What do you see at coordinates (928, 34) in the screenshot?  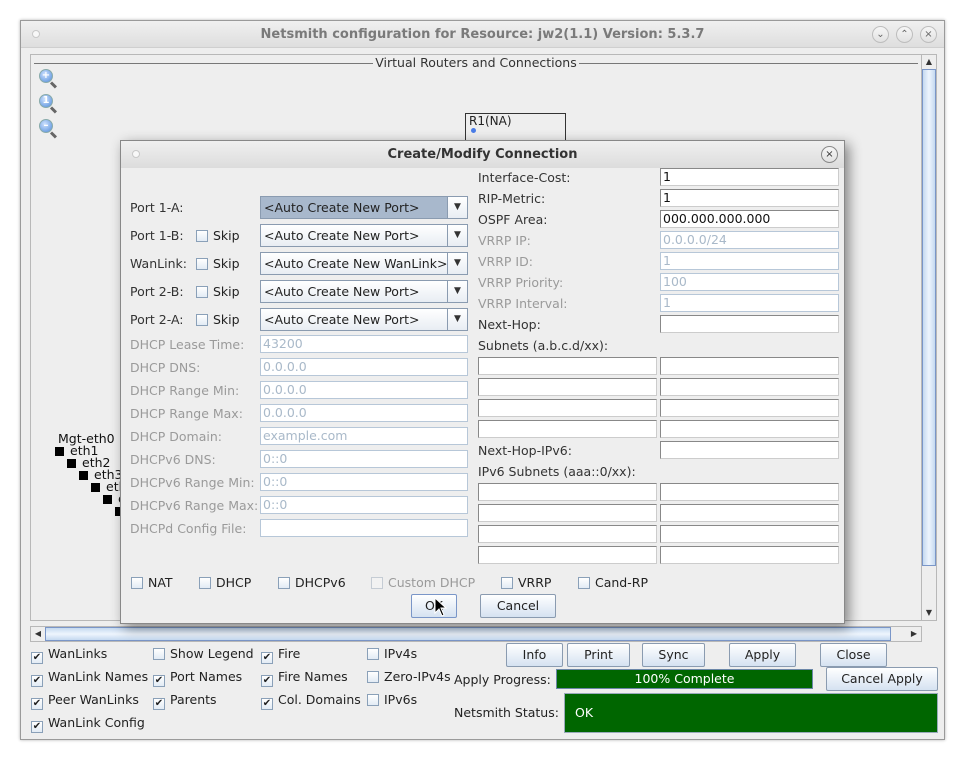 I see `close-icon: ×` at bounding box center [928, 34].